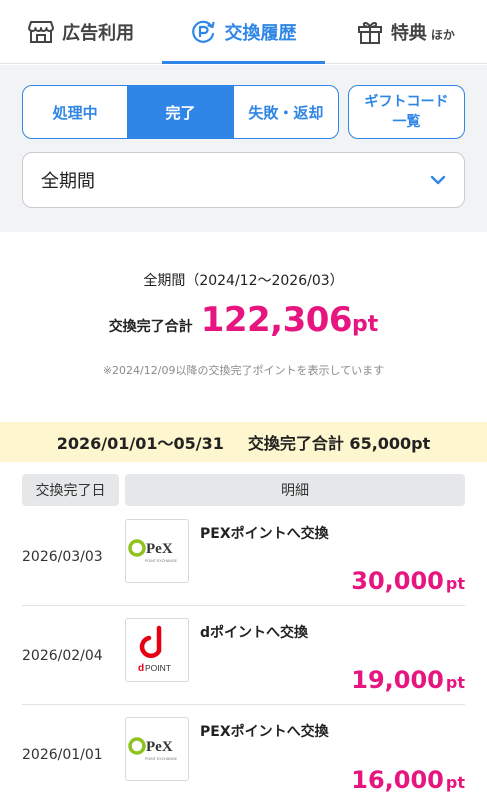 The image size is (487, 800). I want to click on row-amount-value: 19,000, so click(397, 680).